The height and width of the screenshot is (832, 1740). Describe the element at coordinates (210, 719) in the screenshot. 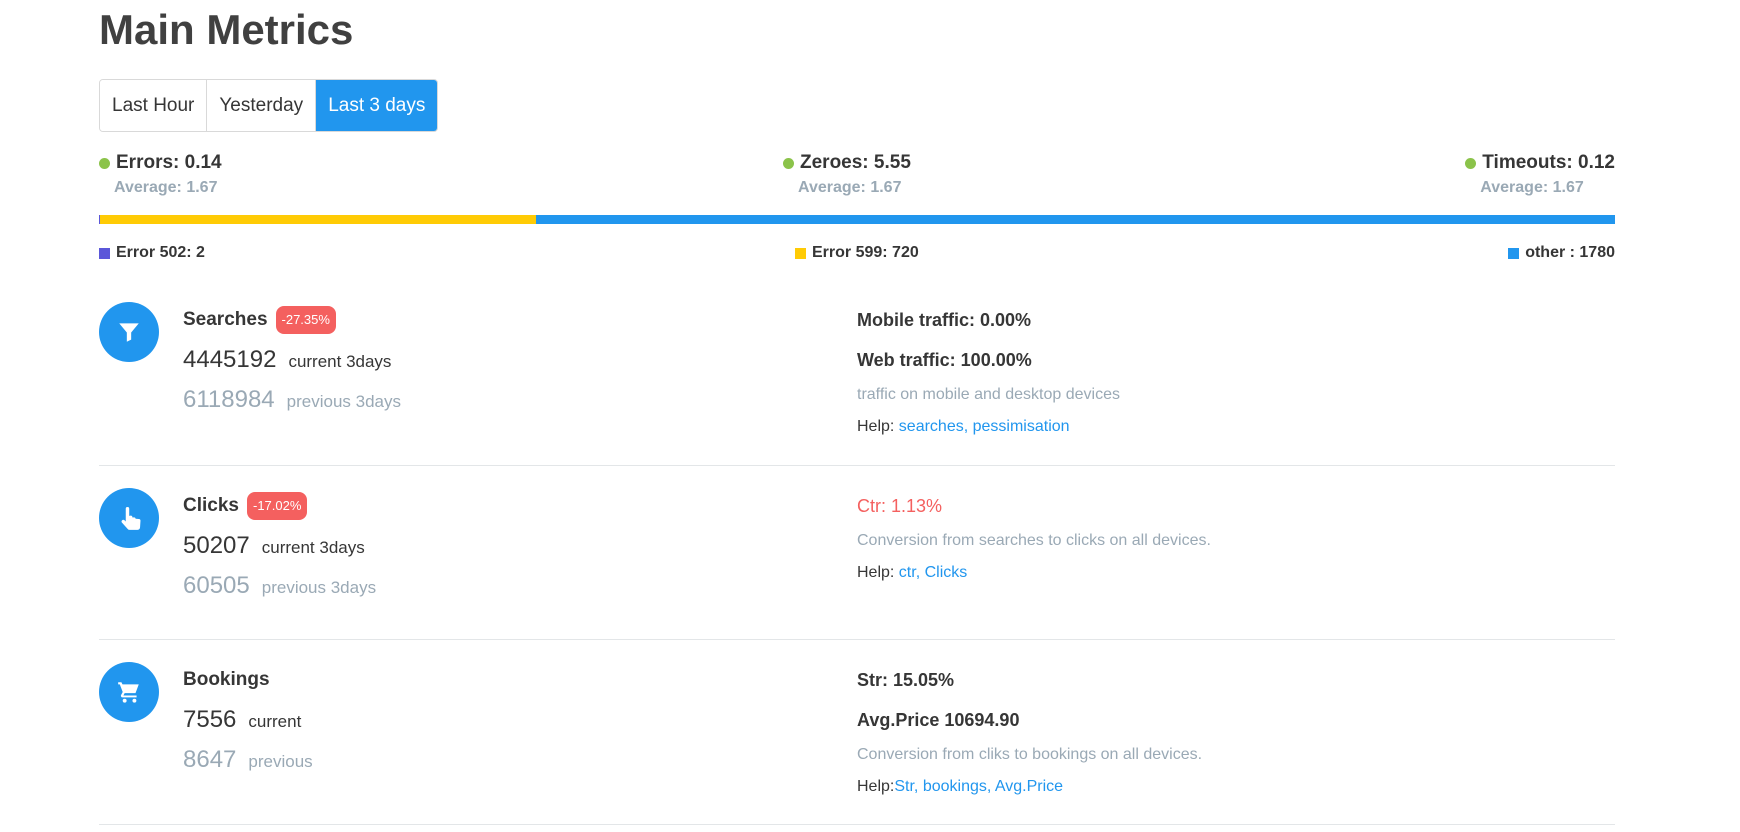

I see `bookings-current-value: 7556` at that location.